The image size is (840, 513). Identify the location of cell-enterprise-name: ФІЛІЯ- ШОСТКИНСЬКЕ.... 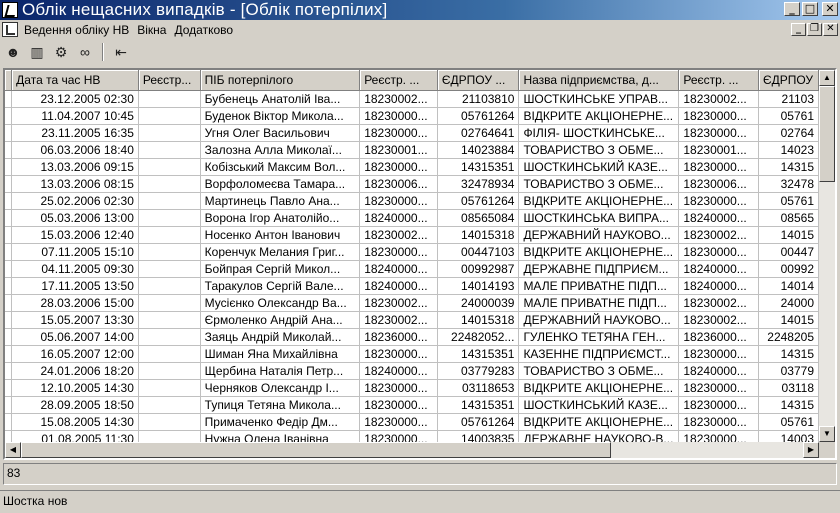
(599, 133).